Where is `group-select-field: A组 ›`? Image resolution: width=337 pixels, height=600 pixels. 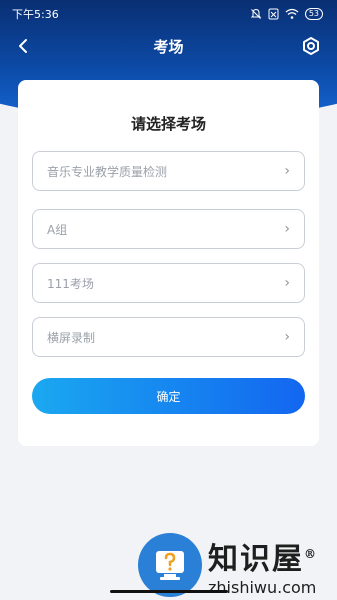
group-select-field: A组 › is located at coordinates (168, 229).